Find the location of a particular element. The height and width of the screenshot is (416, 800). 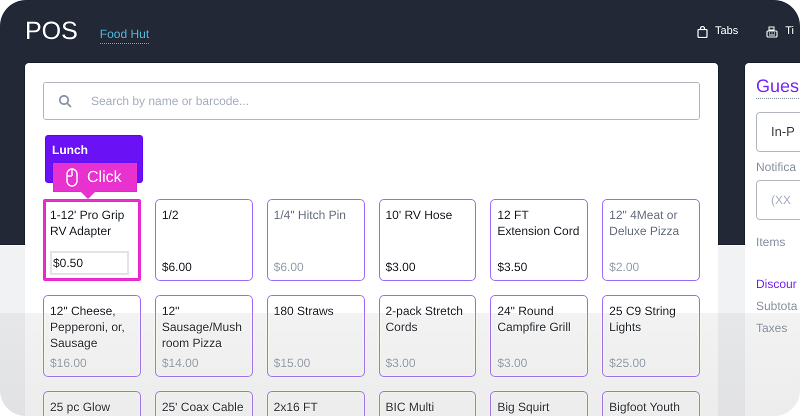

product-name: 12" 4Meat or Deluxe Pizza is located at coordinates (644, 223).